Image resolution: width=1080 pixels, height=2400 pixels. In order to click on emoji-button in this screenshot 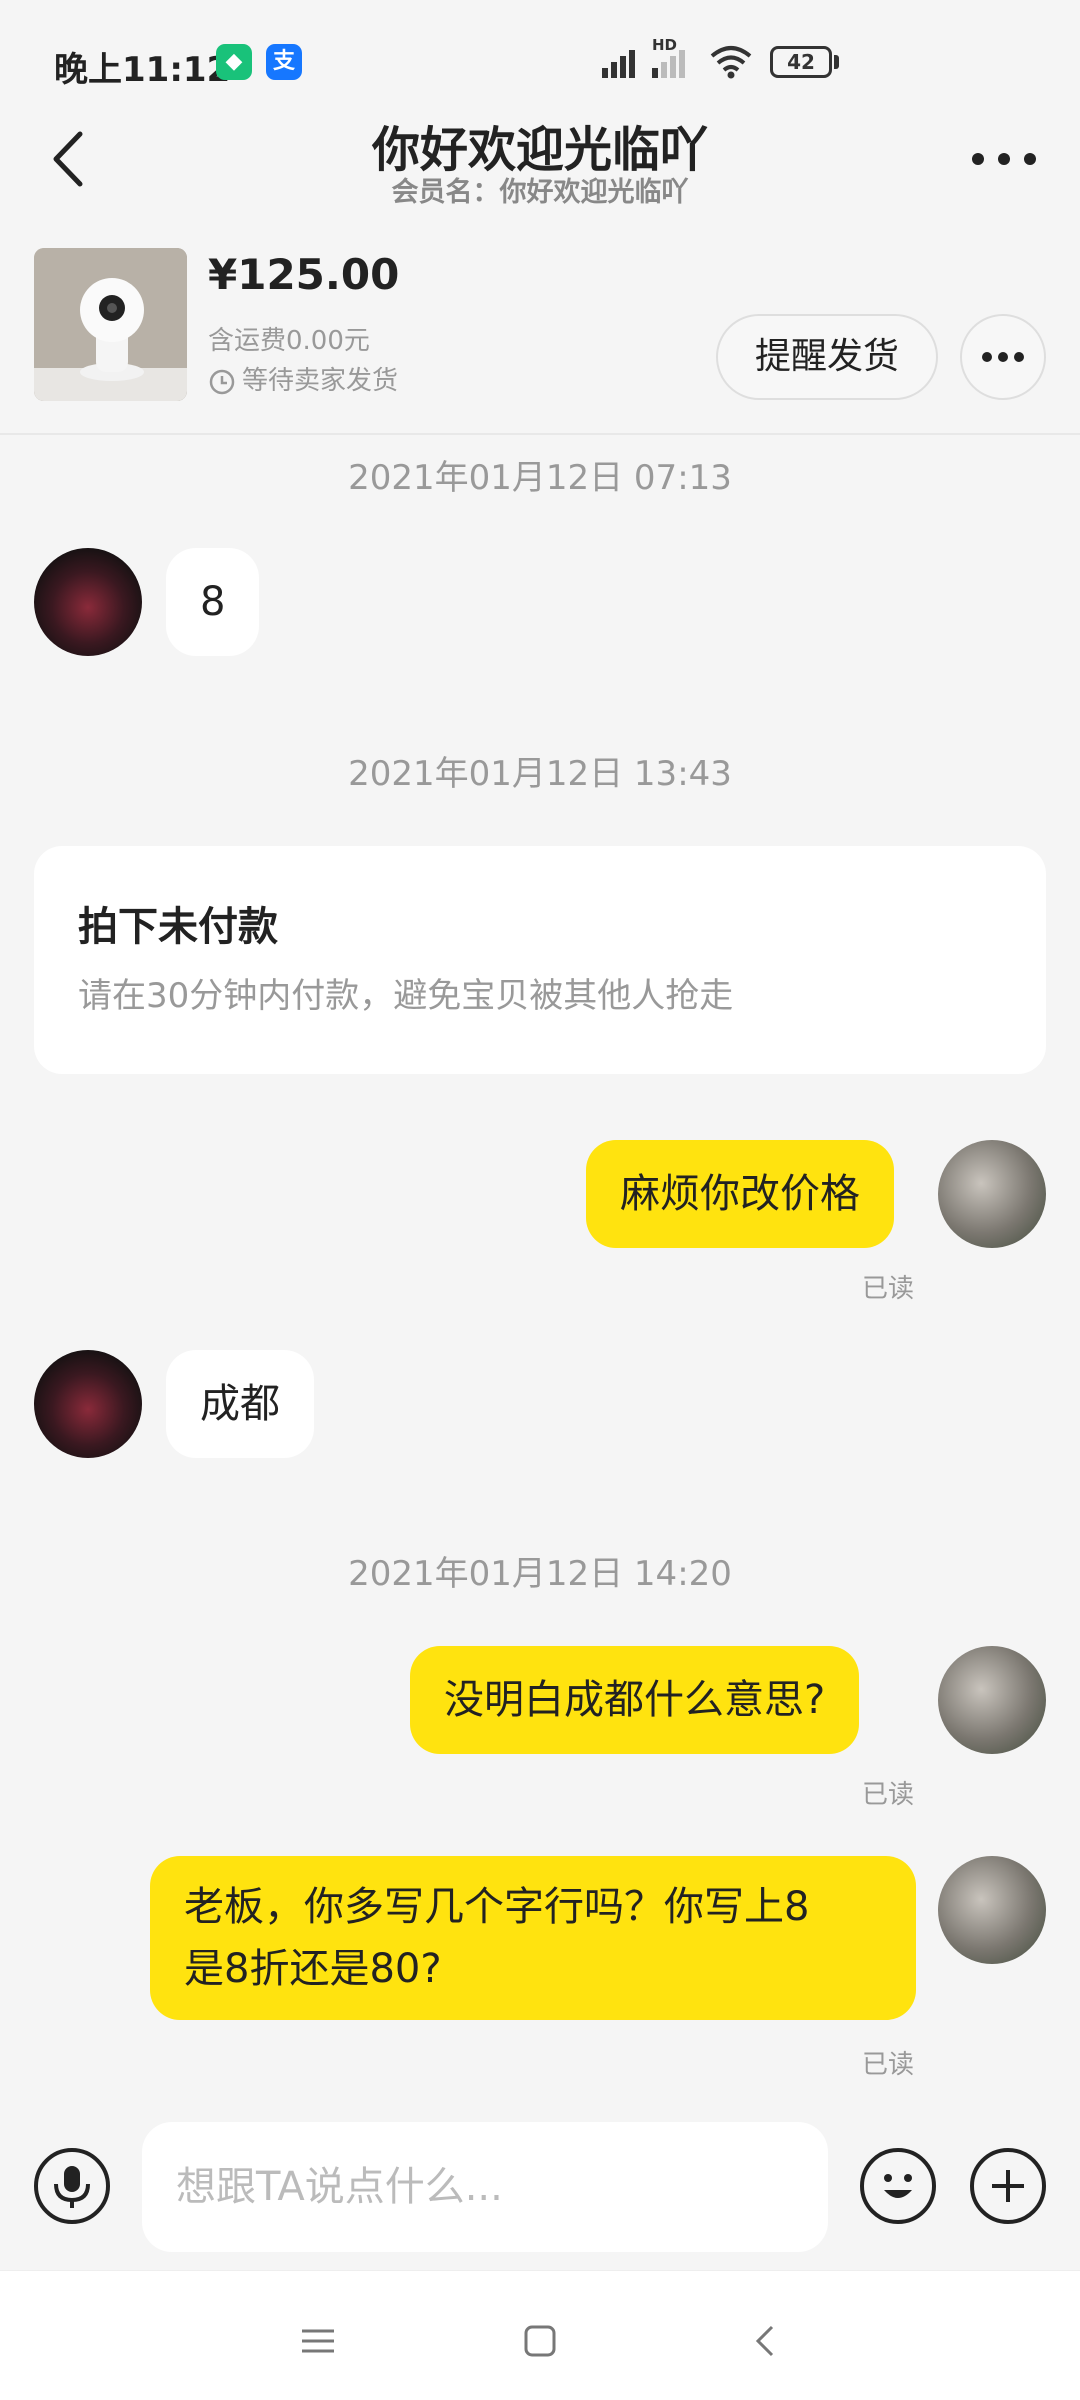, I will do `click(898, 2186)`.